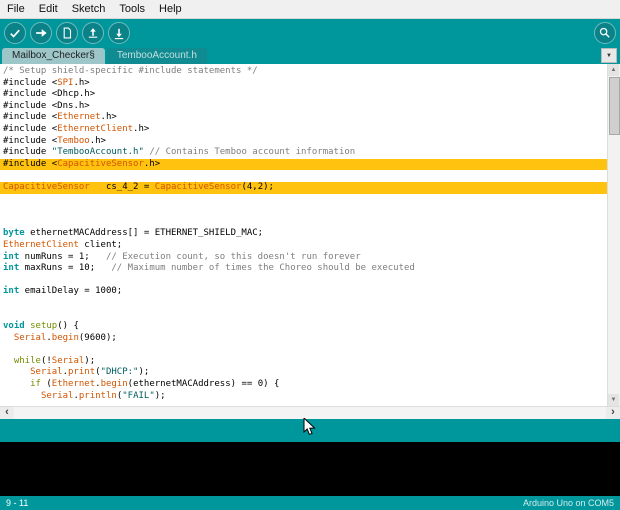 This screenshot has height=510, width=620. What do you see at coordinates (568, 503) in the screenshot?
I see `board-port-indicator: Arduino Uno on COM5` at bounding box center [568, 503].